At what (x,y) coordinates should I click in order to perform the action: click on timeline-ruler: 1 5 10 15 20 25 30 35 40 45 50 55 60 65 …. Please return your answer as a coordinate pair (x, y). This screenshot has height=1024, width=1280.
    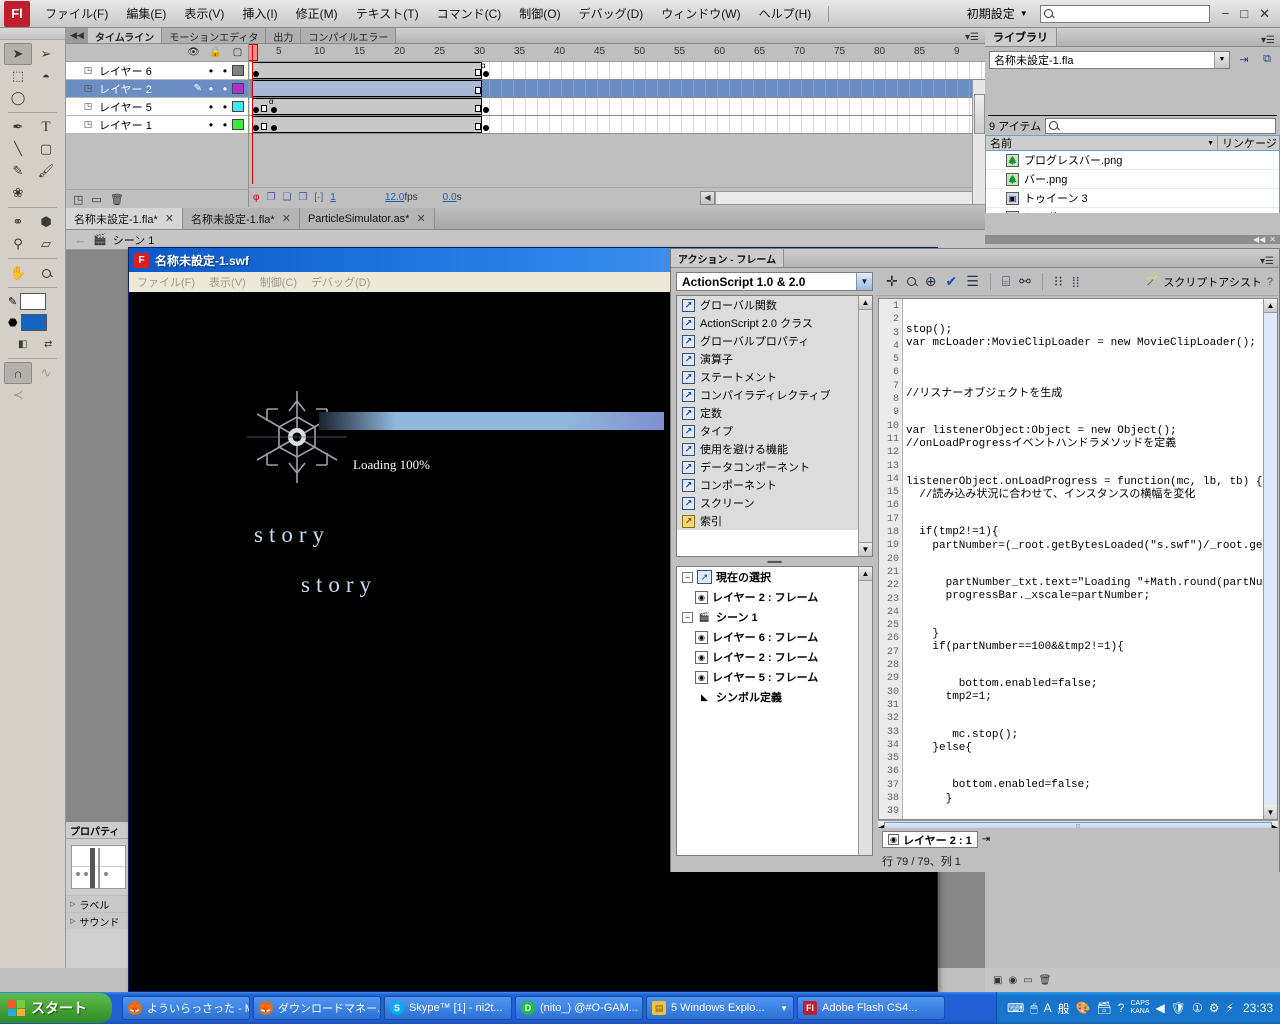
    Looking at the image, I should click on (617, 53).